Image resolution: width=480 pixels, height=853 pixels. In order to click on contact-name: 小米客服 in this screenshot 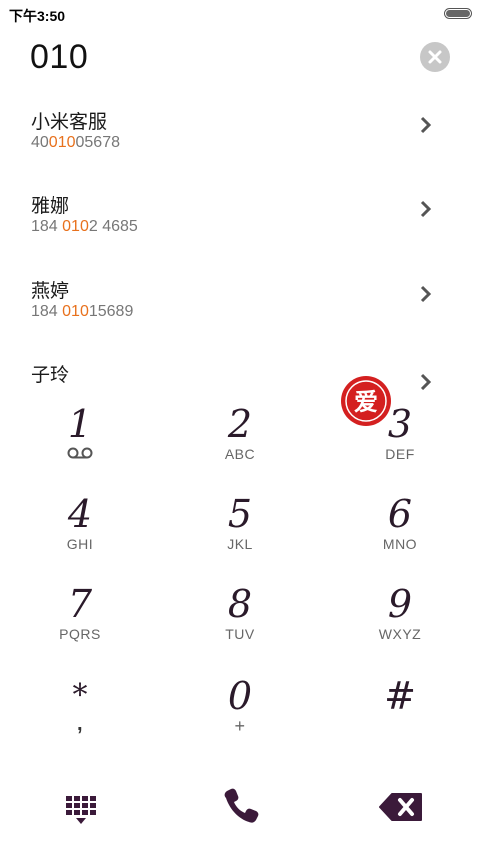, I will do `click(69, 122)`.